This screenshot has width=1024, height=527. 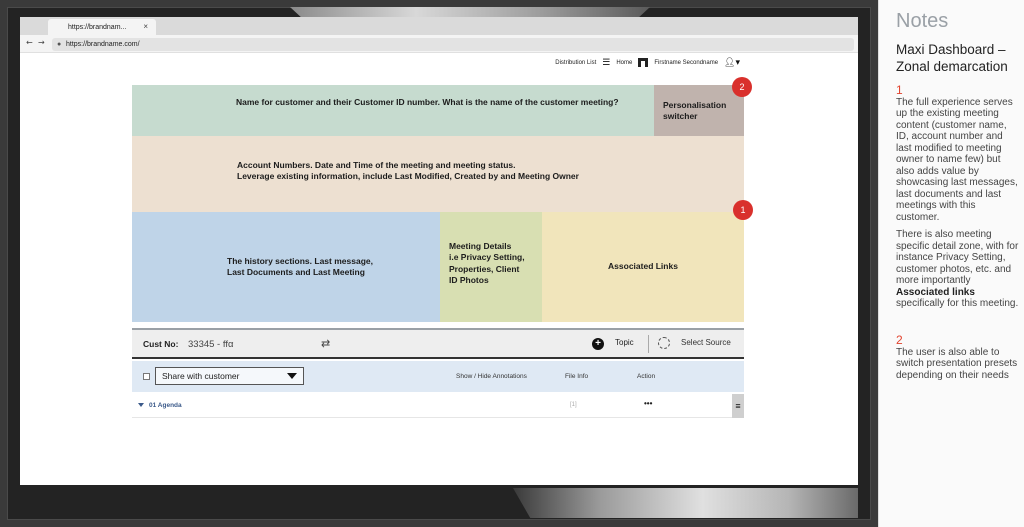 I want to click on url-text: https://brandname.com/, so click(x=103, y=44).